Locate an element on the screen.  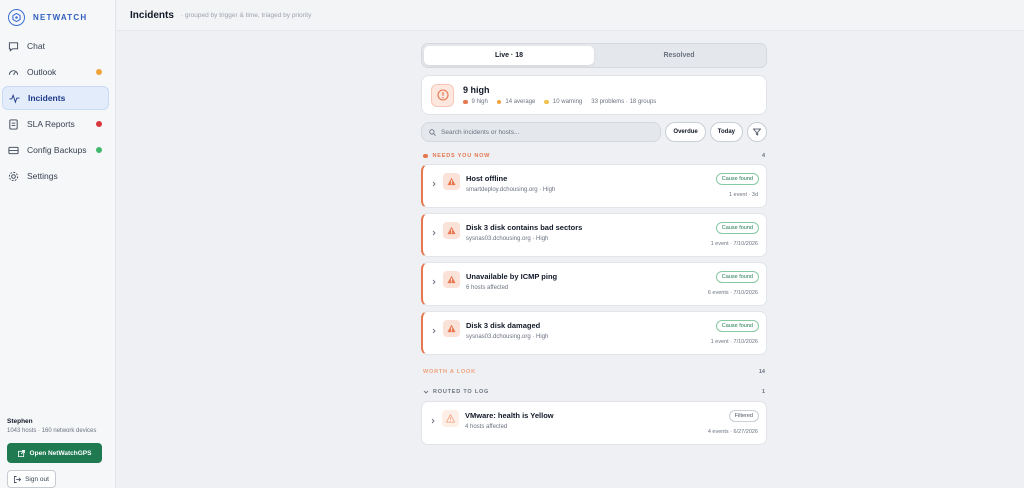
sidebar-item-label: Settings is located at coordinates (42, 176).